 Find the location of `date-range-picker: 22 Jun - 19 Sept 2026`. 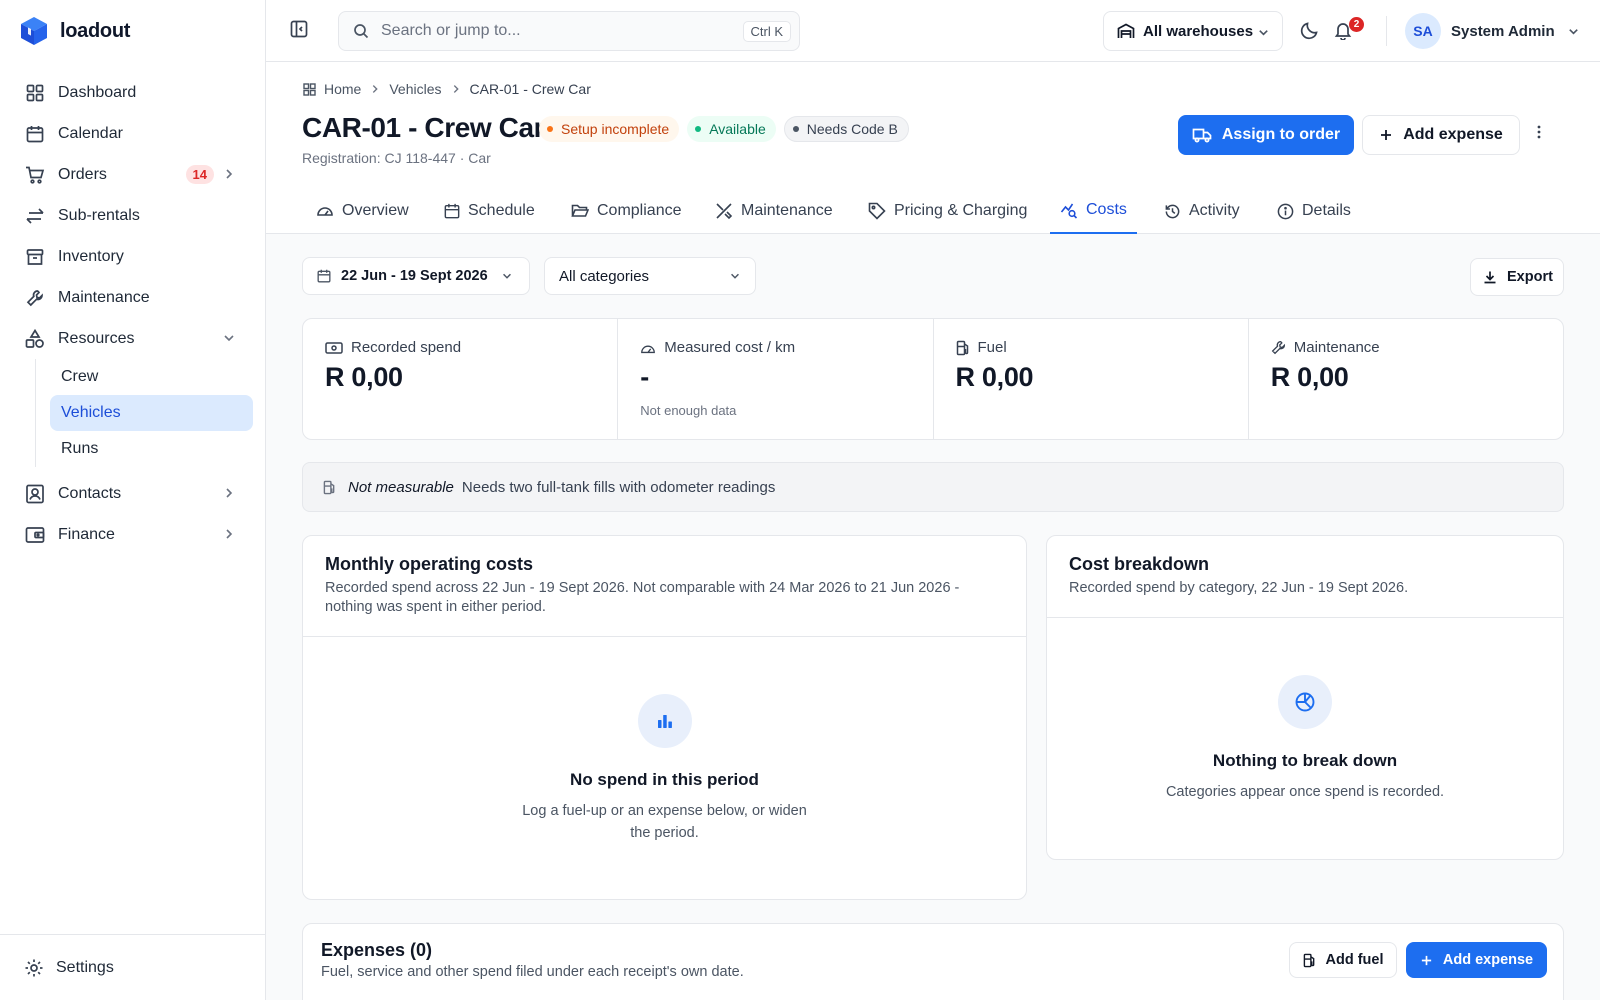

date-range-picker: 22 Jun - 19 Sept 2026 is located at coordinates (416, 276).